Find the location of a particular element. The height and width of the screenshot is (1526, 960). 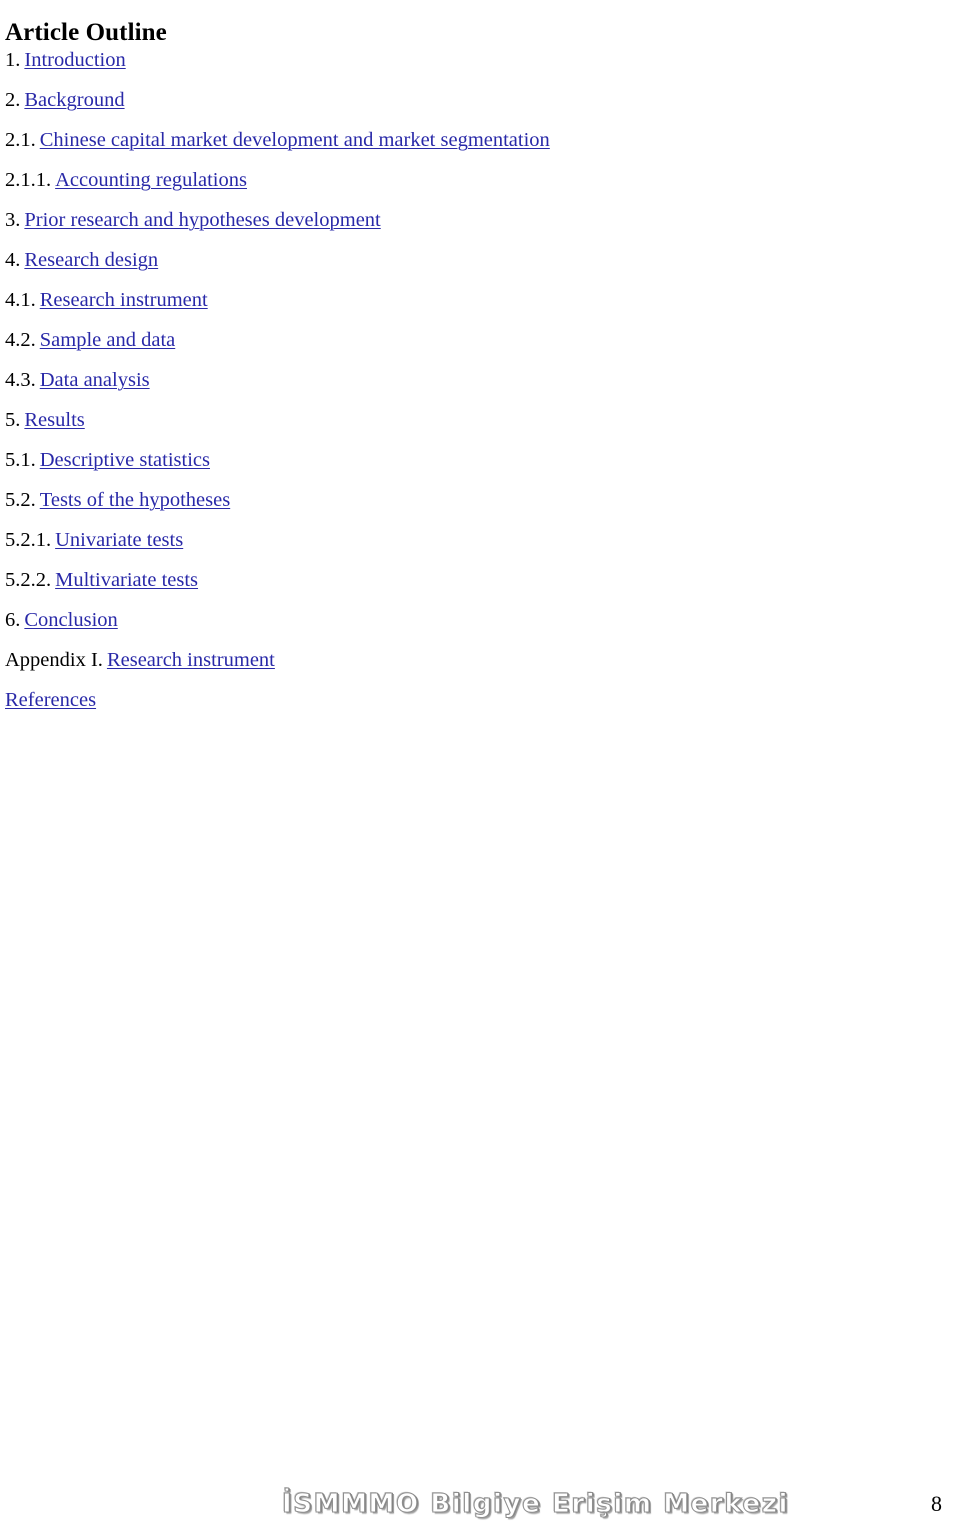

outline-row: 5.2. Tests of the hypotheses is located at coordinates (470, 500).